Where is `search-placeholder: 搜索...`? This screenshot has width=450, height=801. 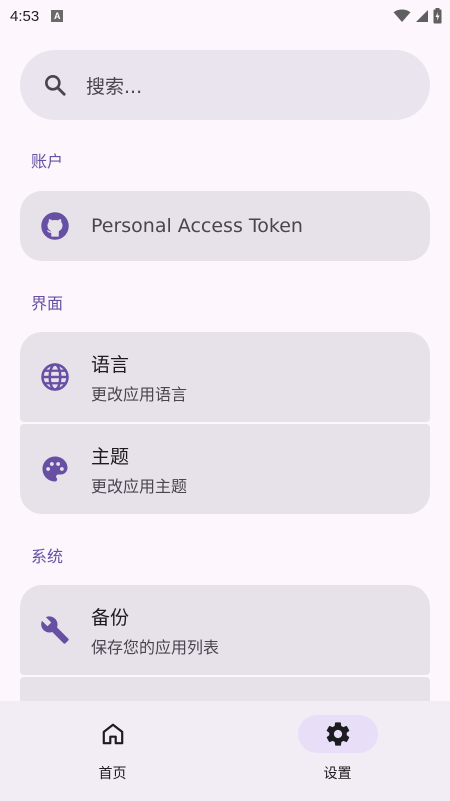
search-placeholder: 搜索... is located at coordinates (114, 86).